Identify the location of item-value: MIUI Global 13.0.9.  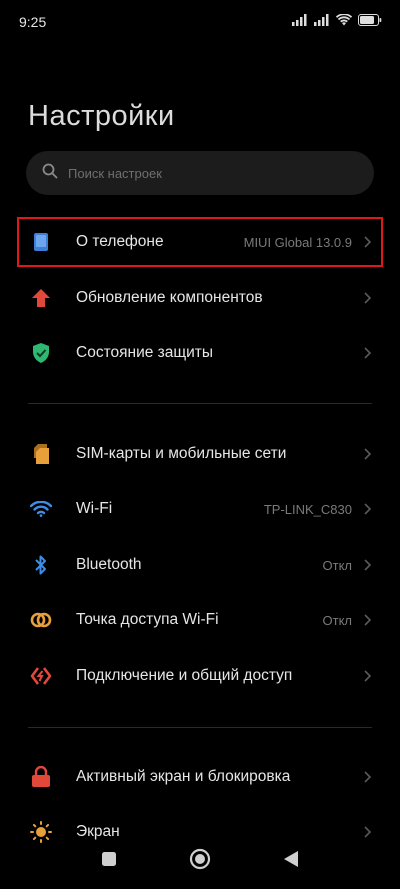
(297, 242).